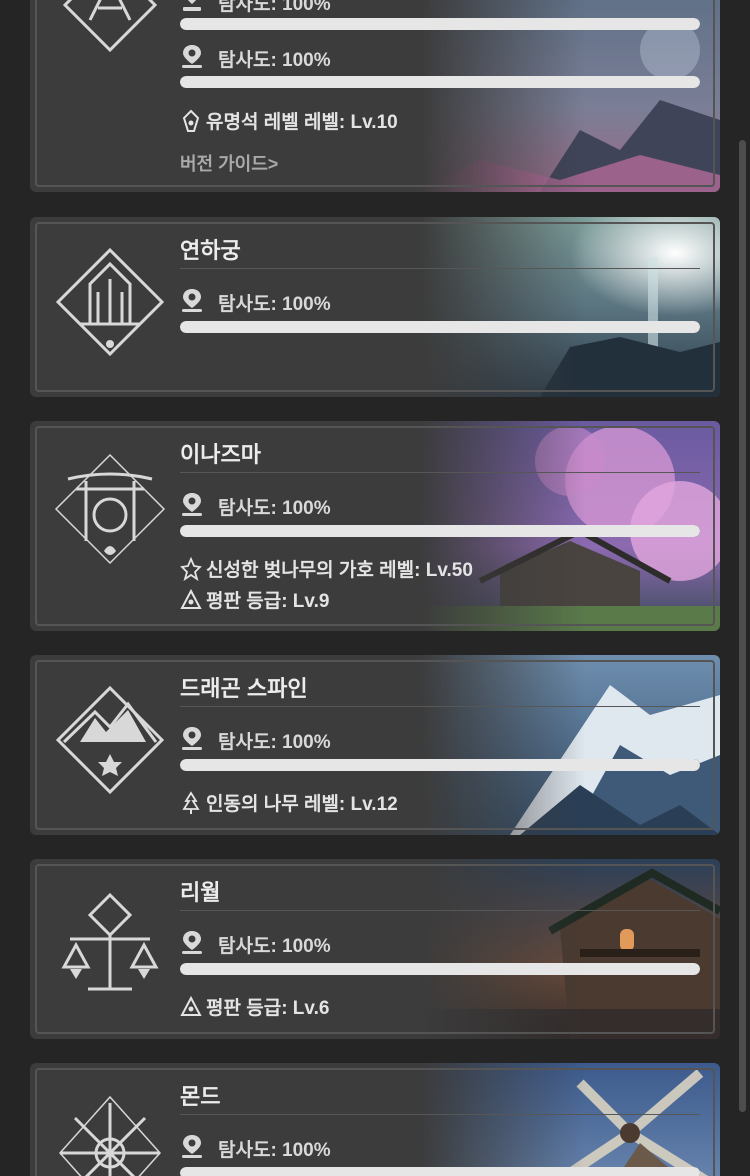 Image resolution: width=750 pixels, height=1176 pixels. I want to click on reputation-level-row: 평판 등급: Lv.6, so click(254, 1006).